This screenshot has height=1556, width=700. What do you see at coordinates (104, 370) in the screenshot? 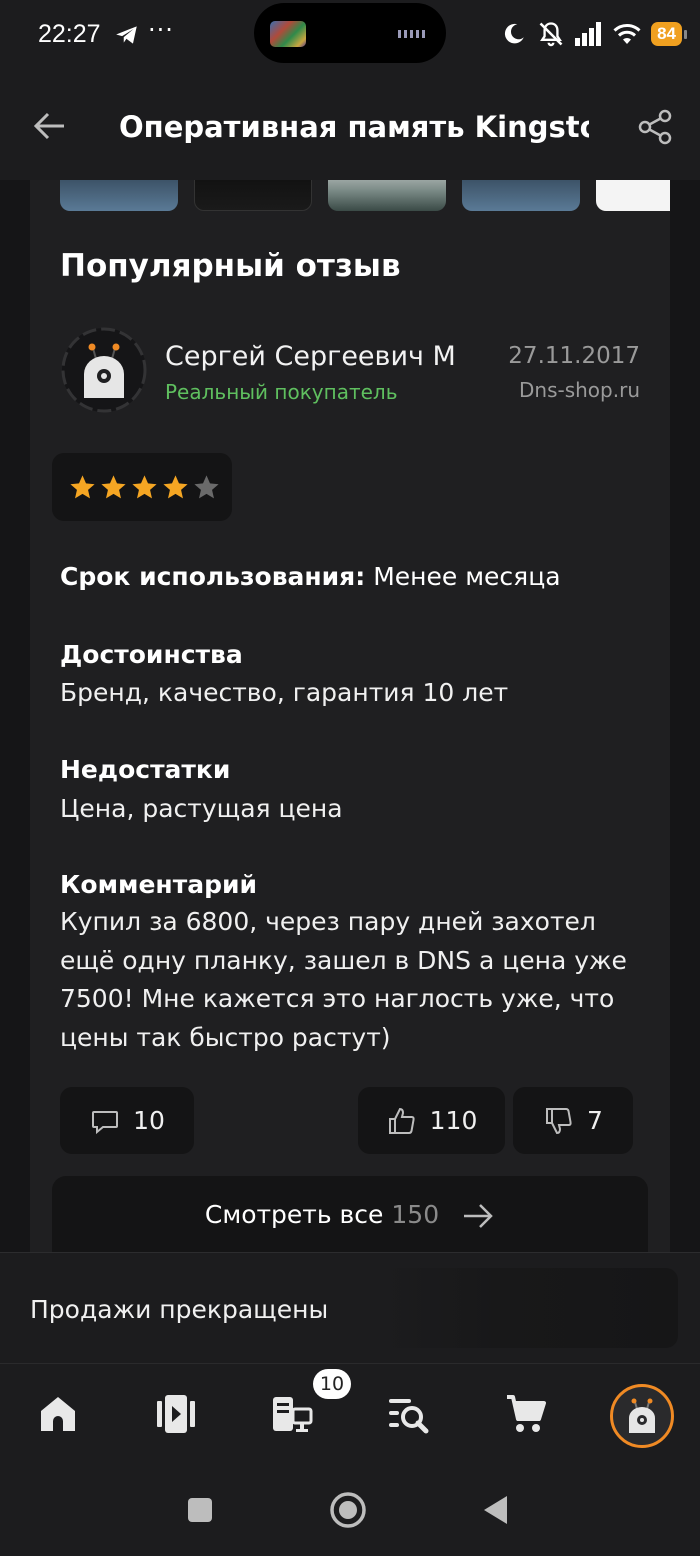
I see `avatar` at bounding box center [104, 370].